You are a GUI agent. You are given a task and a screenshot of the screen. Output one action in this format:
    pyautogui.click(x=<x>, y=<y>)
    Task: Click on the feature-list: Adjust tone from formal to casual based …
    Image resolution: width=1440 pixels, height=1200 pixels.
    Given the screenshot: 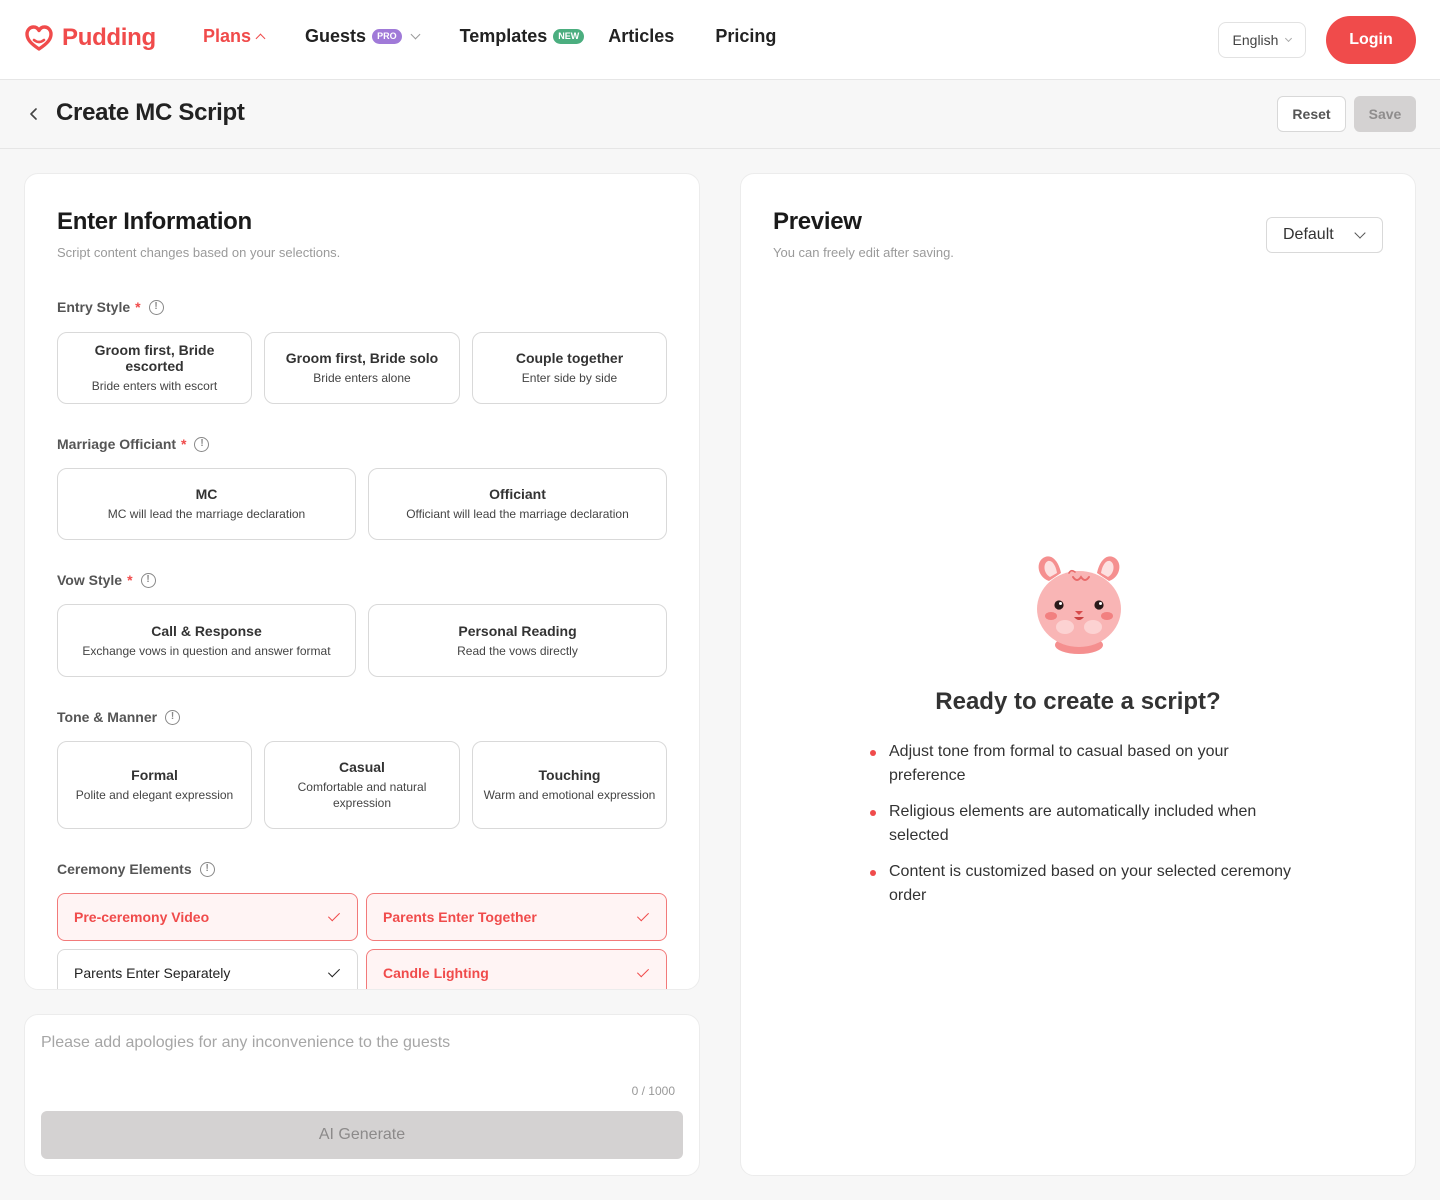 What is the action you would take?
    pyautogui.click(x=1089, y=830)
    